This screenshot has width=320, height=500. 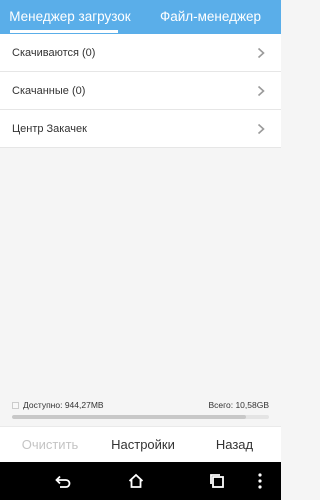 I want to click on tab-file-manager: Файл-менеджер, so click(x=210, y=17).